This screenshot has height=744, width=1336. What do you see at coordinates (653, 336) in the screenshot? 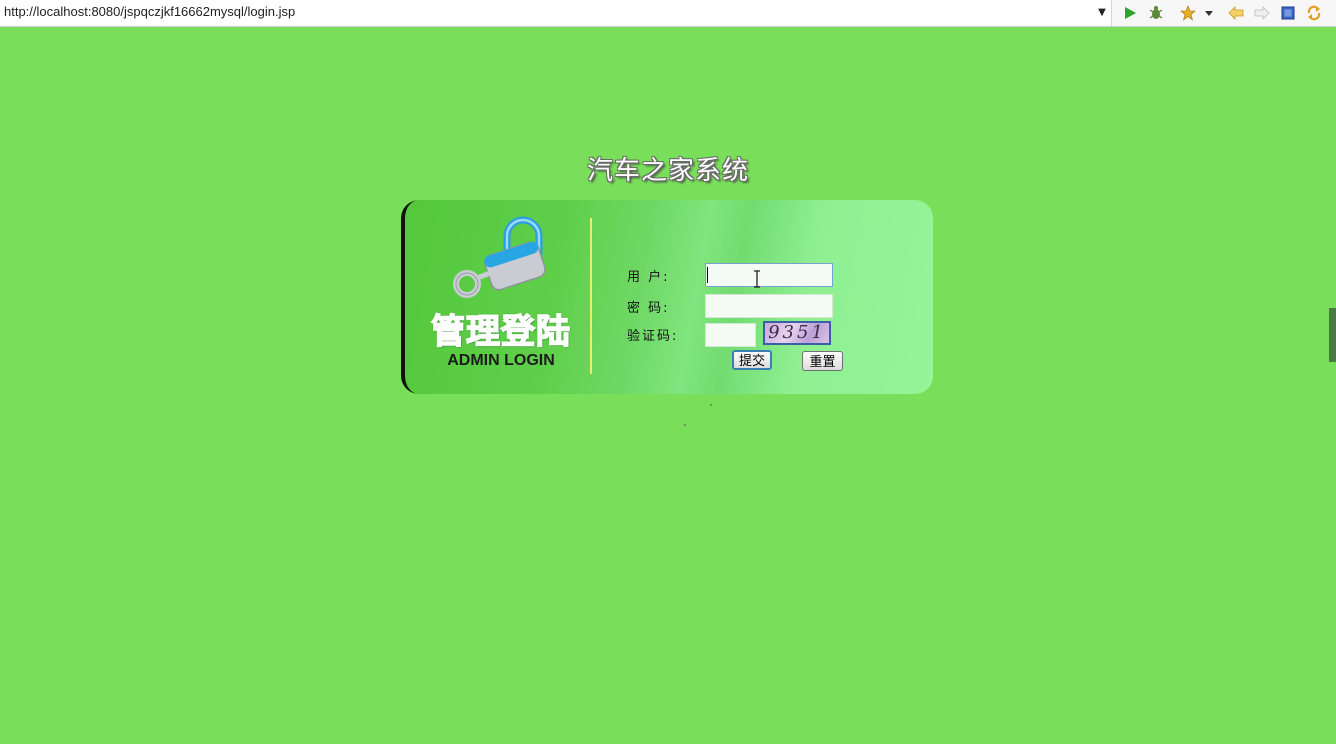
I see `captcha-label: 验证码:` at bounding box center [653, 336].